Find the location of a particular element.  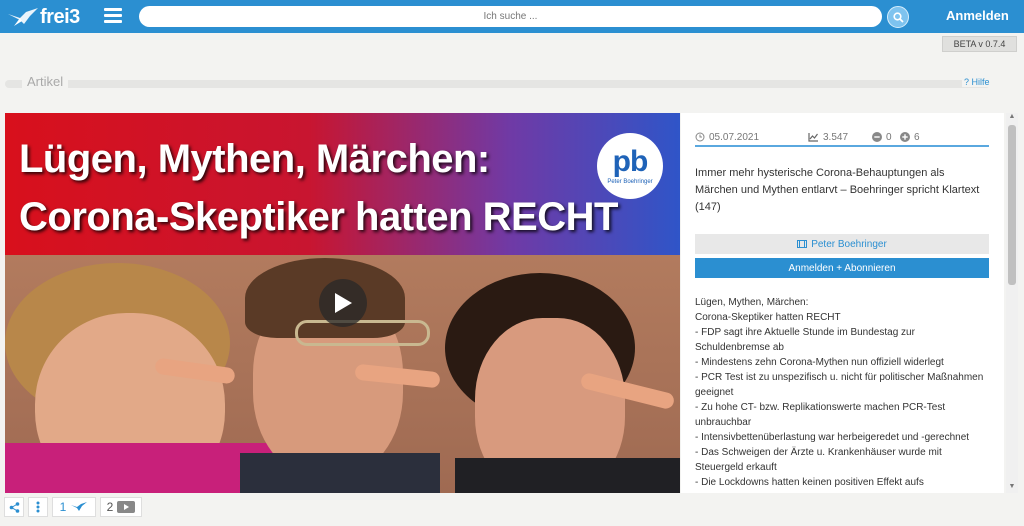

version-badge: BETA v 0.7.4 is located at coordinates (979, 44).